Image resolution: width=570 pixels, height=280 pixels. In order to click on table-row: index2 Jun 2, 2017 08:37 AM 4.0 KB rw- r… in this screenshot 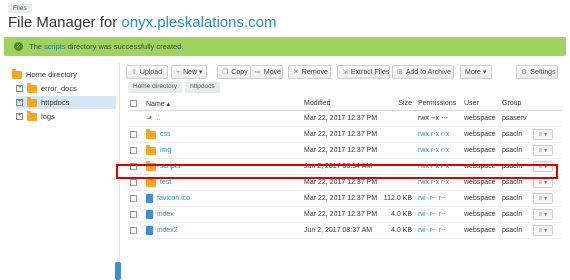, I will do `click(345, 231)`.